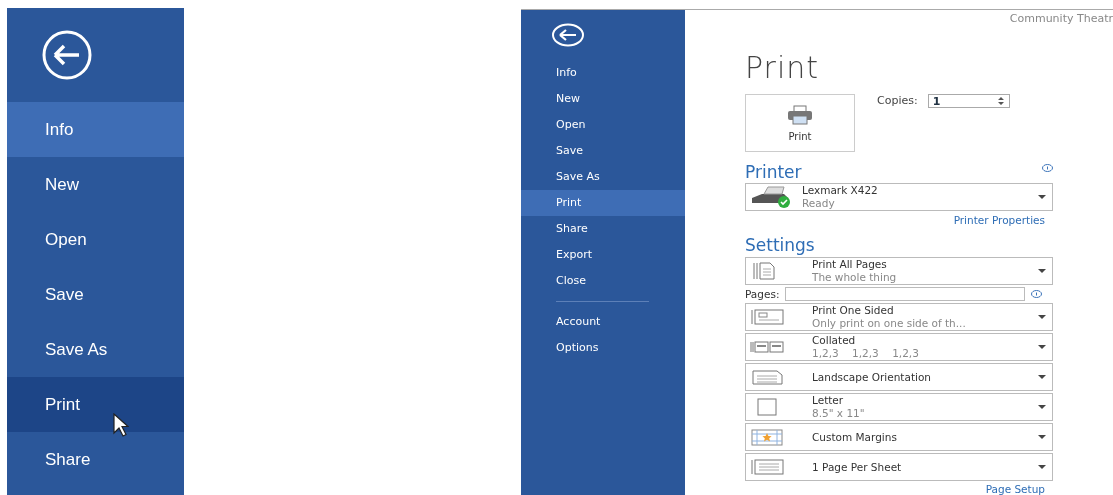  Describe the element at coordinates (603, 322) in the screenshot. I see `sidebar-item: Account` at that location.